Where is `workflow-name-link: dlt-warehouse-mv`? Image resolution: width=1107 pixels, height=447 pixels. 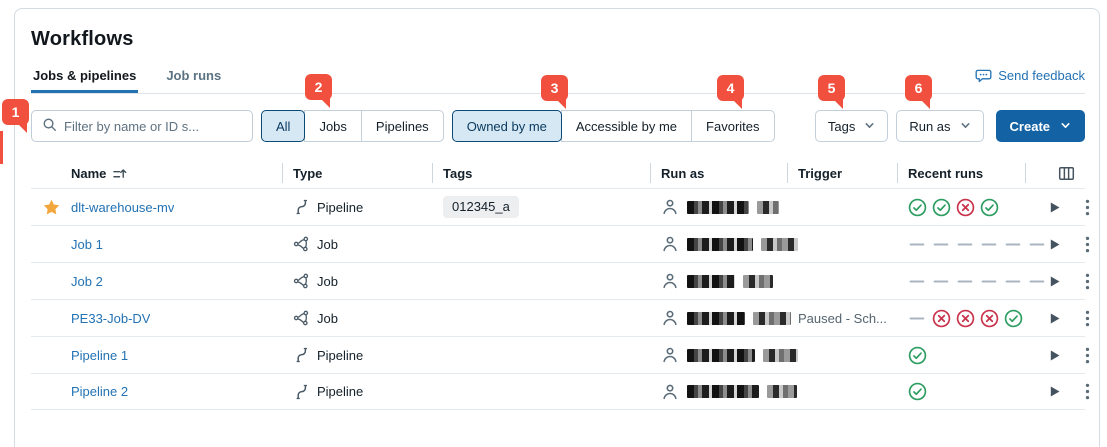 workflow-name-link: dlt-warehouse-mv is located at coordinates (122, 207).